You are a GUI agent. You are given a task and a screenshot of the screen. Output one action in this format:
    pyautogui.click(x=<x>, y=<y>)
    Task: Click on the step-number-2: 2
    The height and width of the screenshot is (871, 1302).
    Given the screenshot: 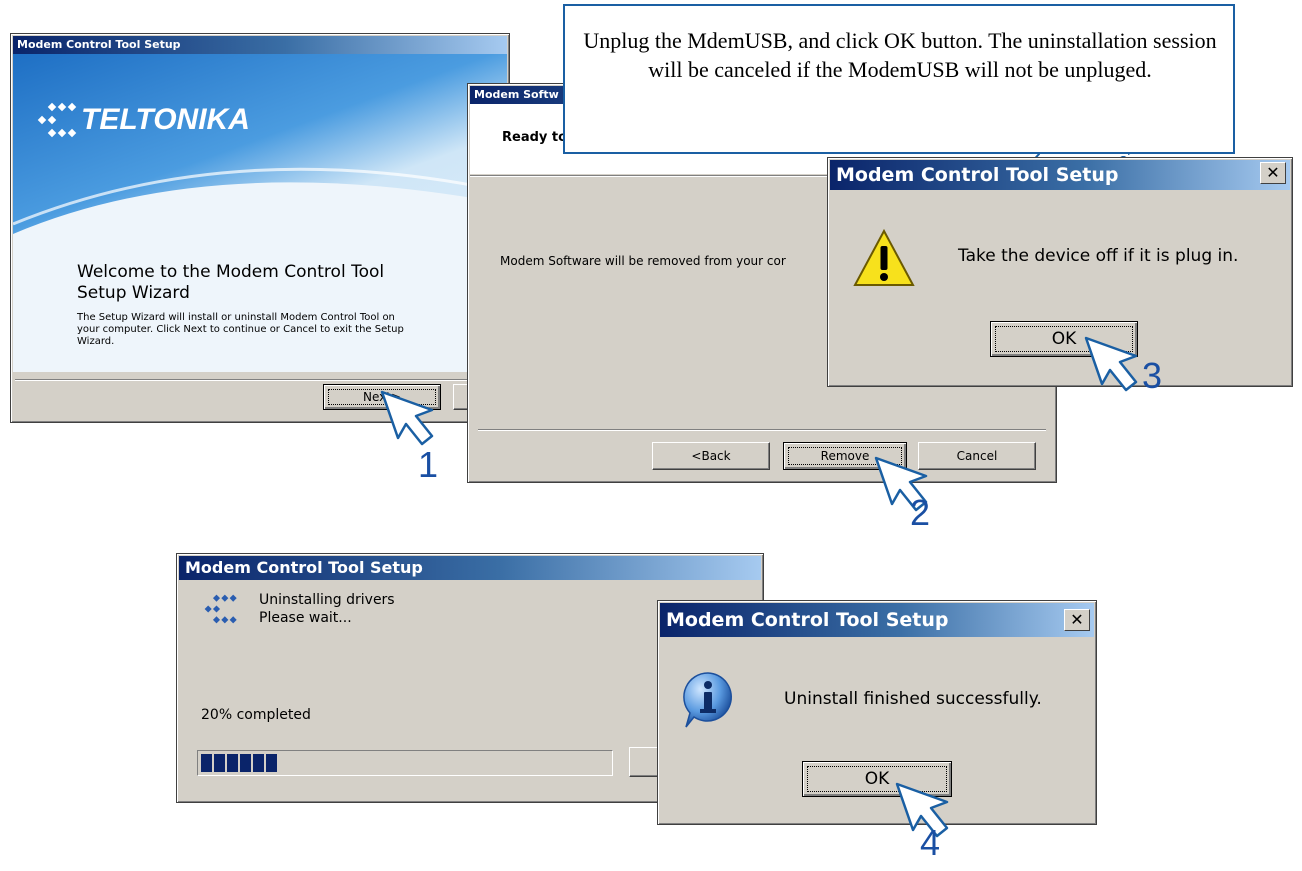 What is the action you would take?
    pyautogui.click(x=920, y=512)
    